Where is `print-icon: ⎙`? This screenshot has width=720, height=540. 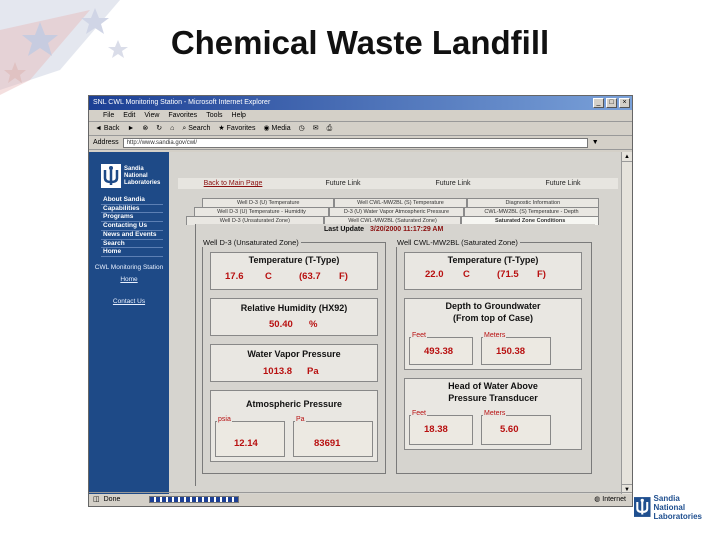 print-icon: ⎙ is located at coordinates (330, 129).